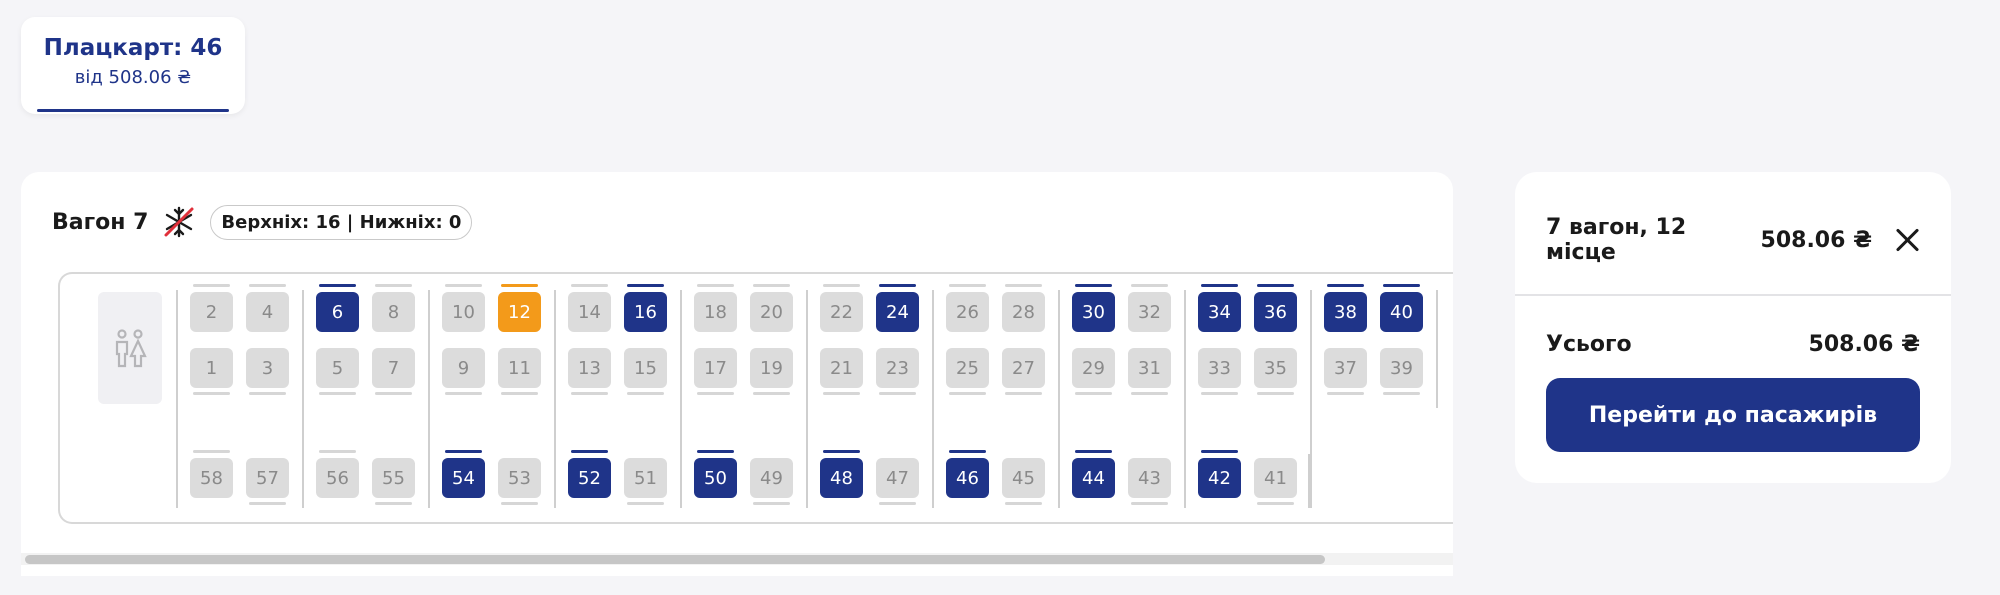 Image resolution: width=2000 pixels, height=595 pixels. What do you see at coordinates (967, 308) in the screenshot?
I see `seat-26: 26` at bounding box center [967, 308].